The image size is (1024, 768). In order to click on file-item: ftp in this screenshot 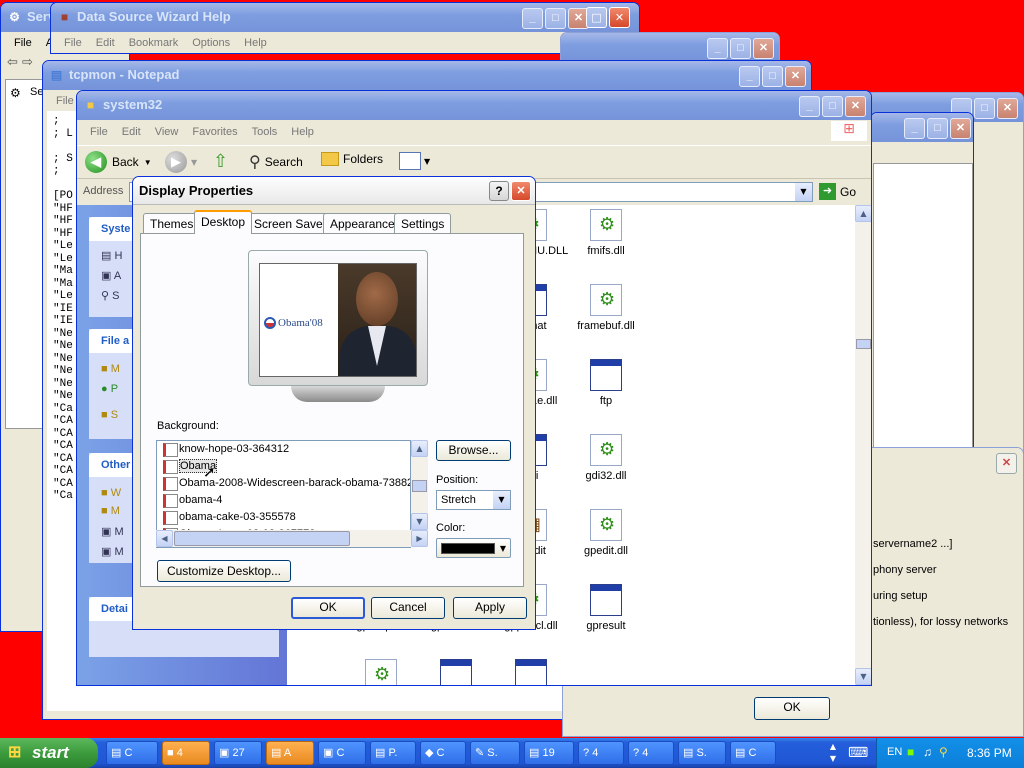, I will do `click(606, 383)`.